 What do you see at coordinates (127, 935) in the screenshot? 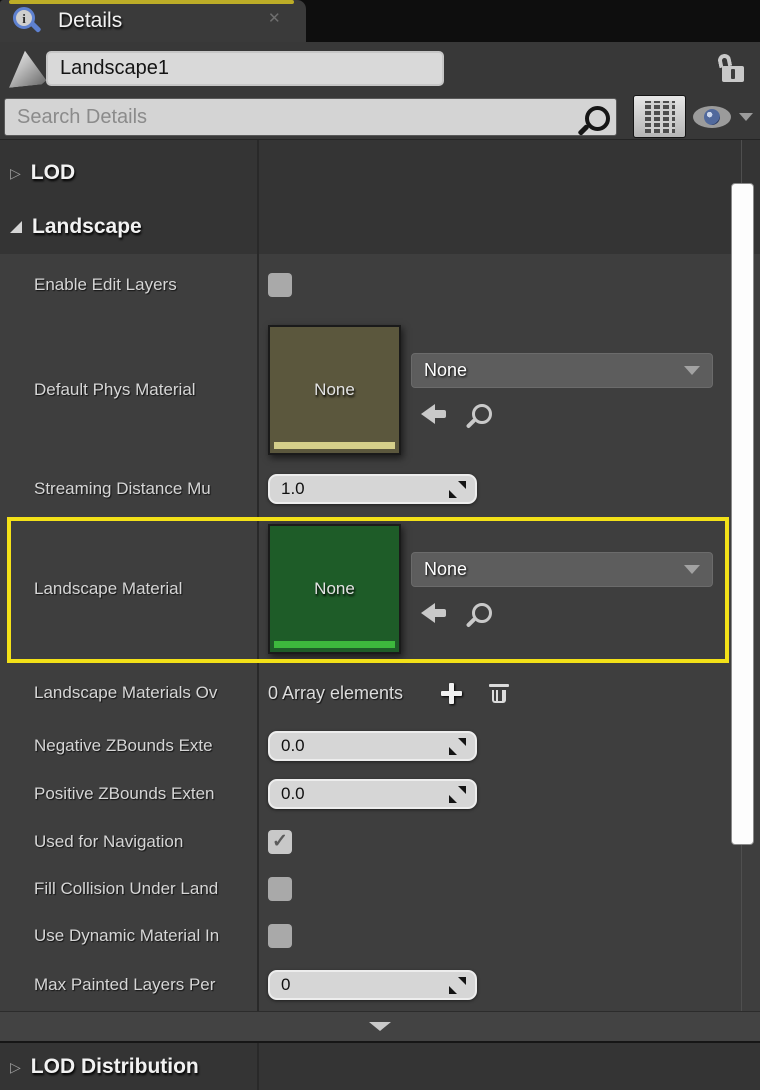
I see `property-label: Use Dynamic Material In` at bounding box center [127, 935].